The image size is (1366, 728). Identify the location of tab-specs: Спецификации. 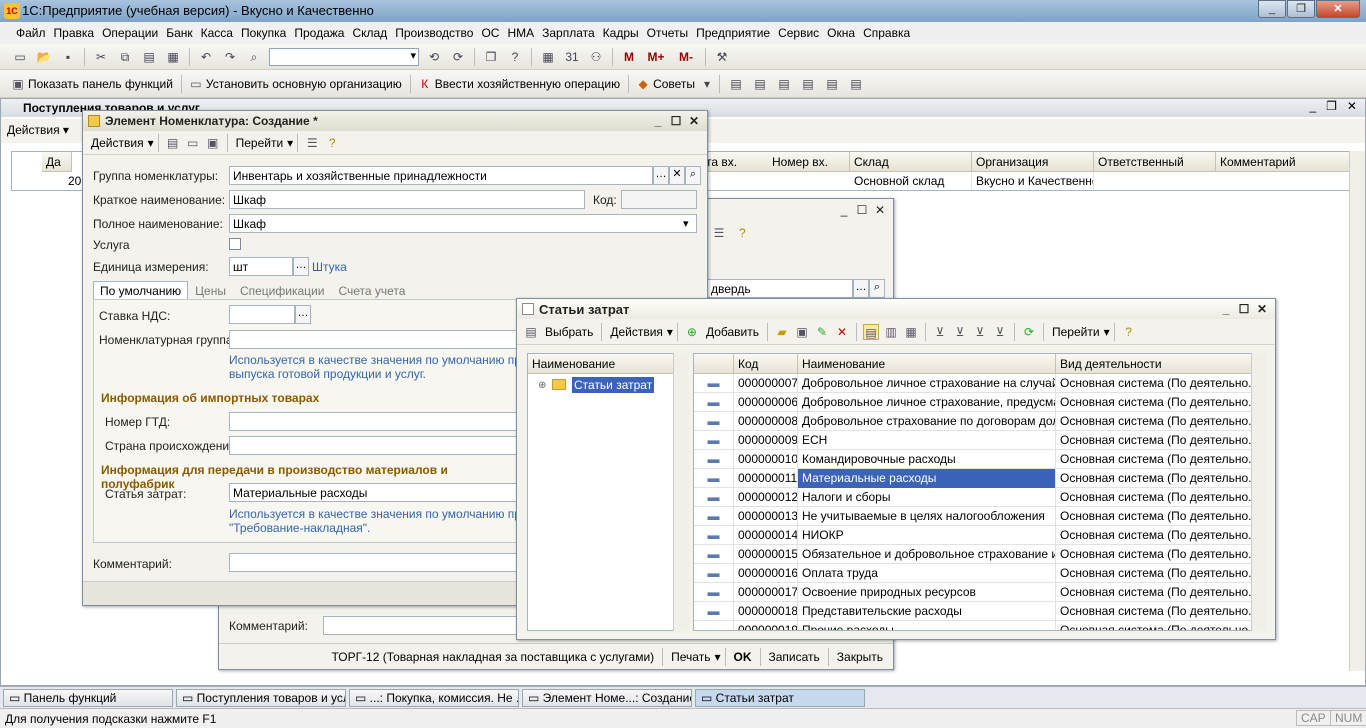
(282, 291).